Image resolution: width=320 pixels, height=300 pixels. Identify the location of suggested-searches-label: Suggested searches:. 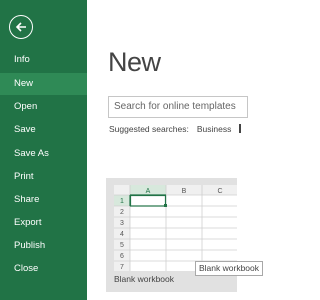
(149, 129).